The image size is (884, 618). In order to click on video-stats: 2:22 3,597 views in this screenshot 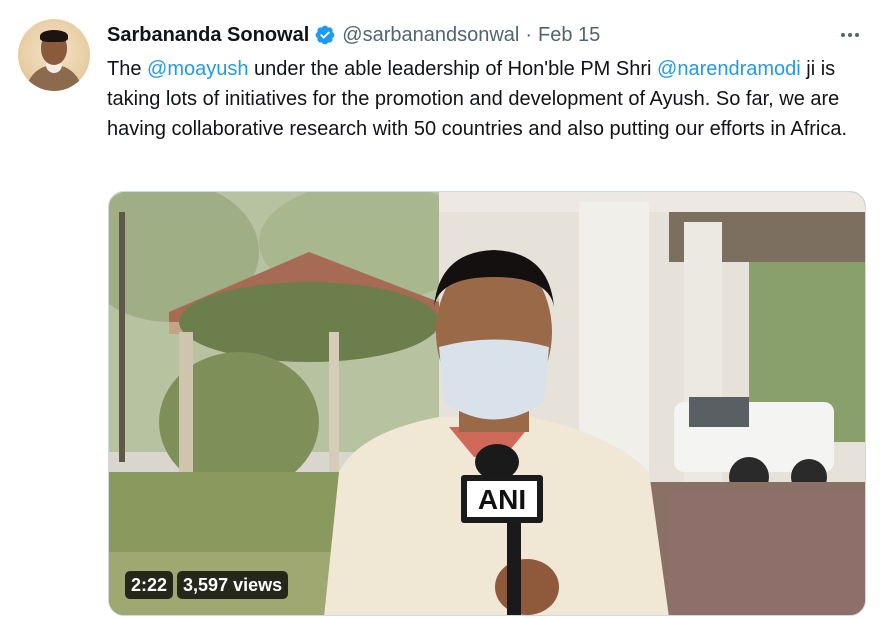, I will do `click(207, 585)`.